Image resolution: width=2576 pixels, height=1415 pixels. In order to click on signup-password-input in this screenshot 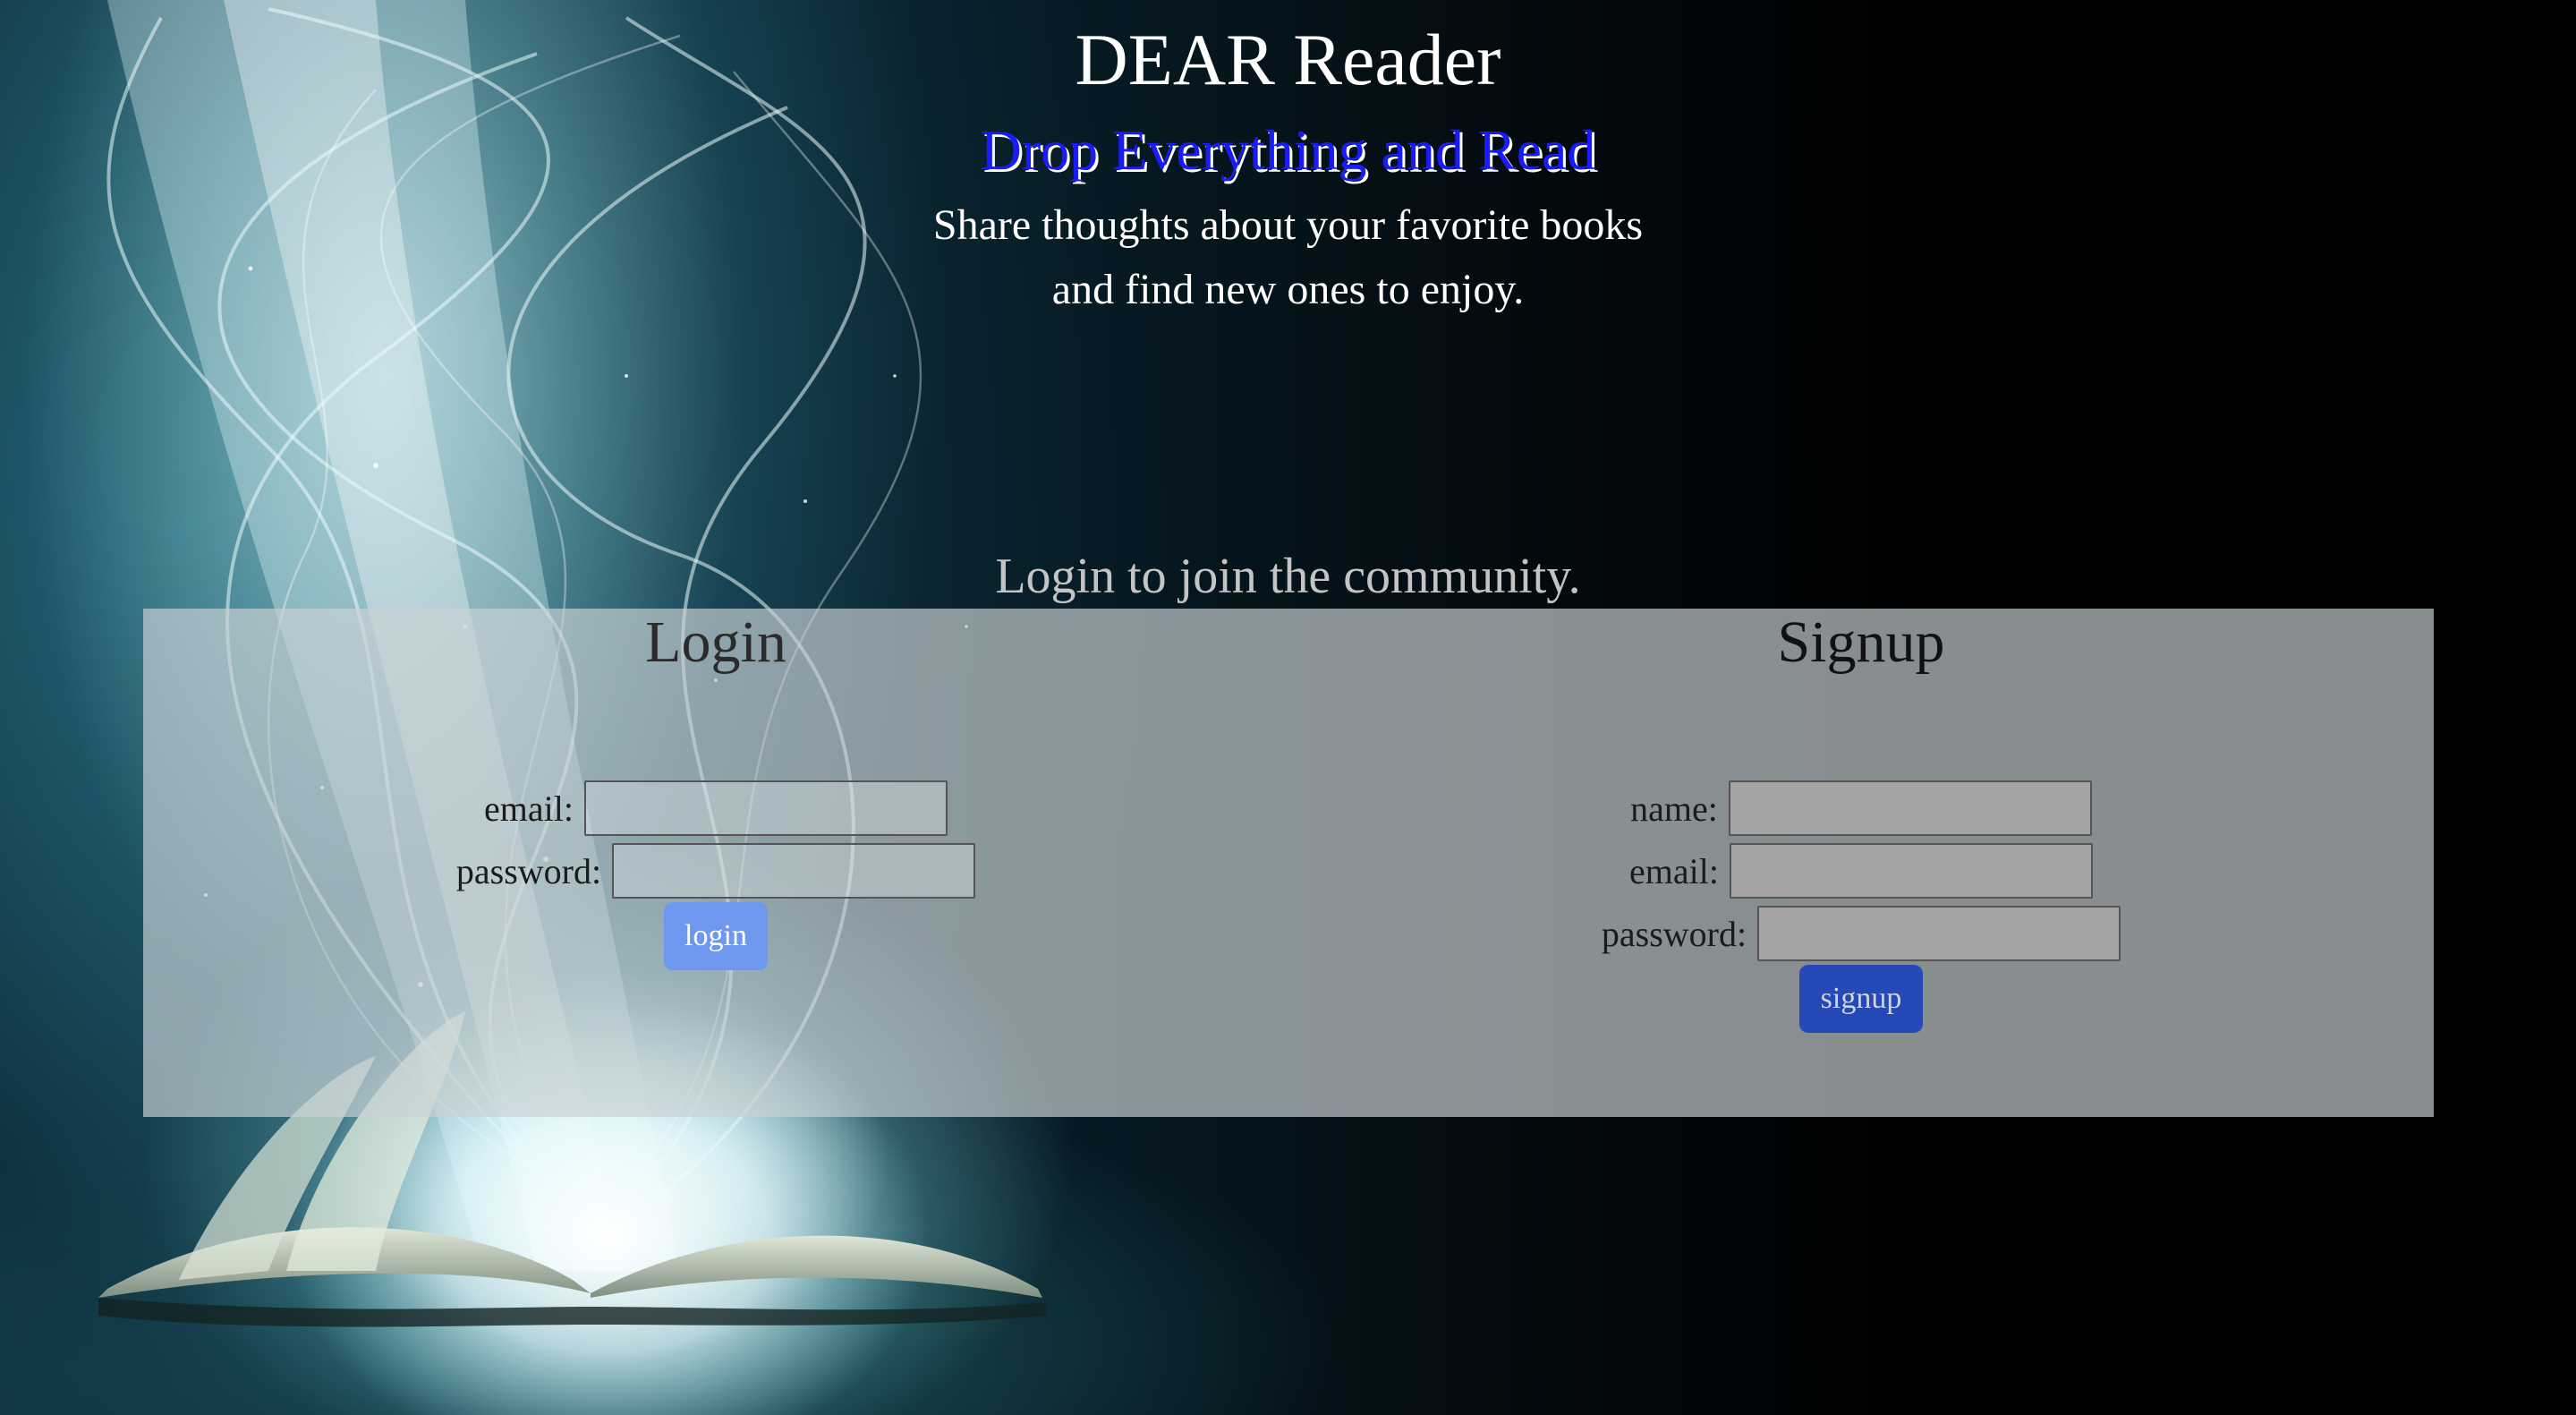, I will do `click(1939, 933)`.